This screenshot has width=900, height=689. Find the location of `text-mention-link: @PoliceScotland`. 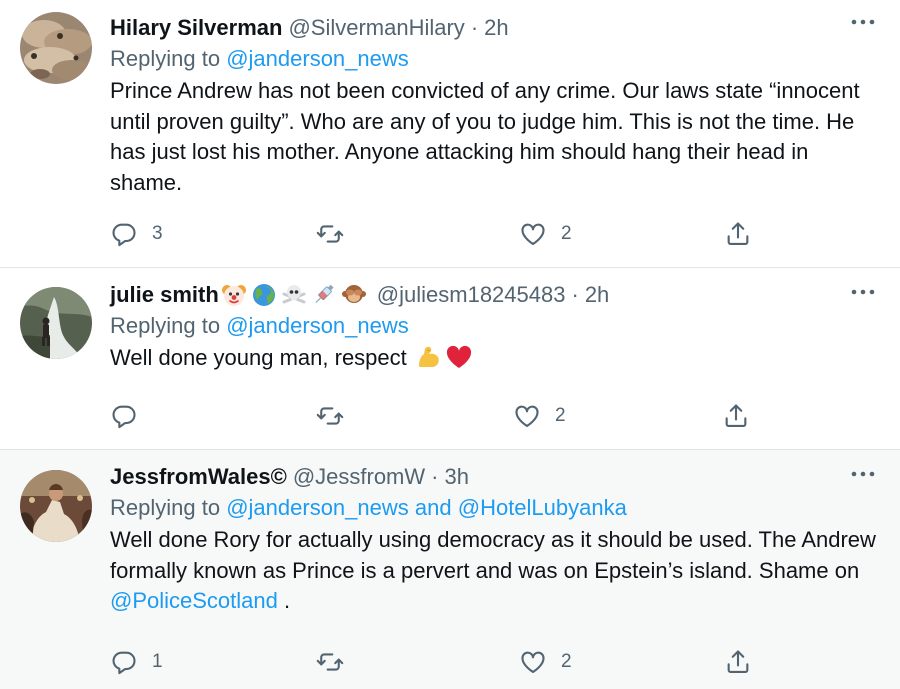

text-mention-link: @PoliceScotland is located at coordinates (194, 600).